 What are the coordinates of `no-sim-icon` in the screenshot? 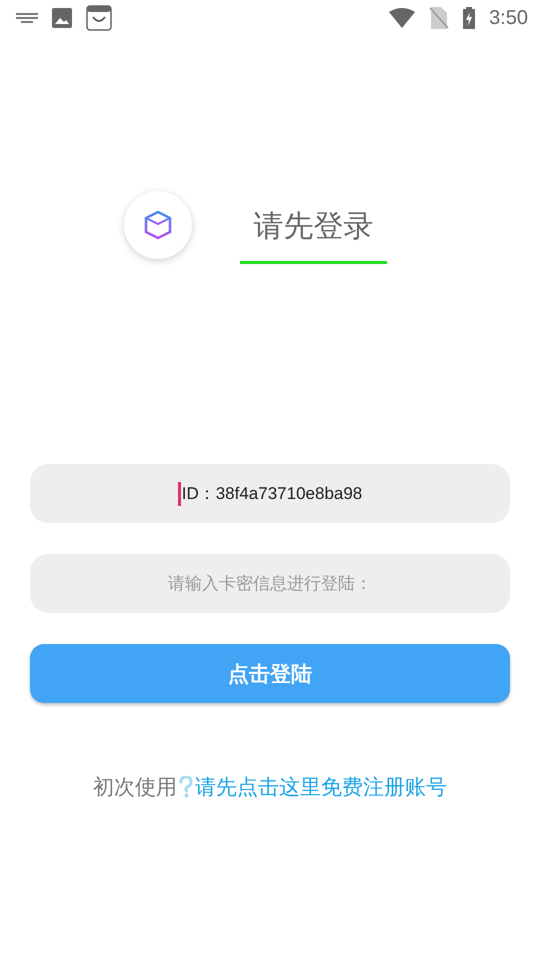 It's located at (439, 18).